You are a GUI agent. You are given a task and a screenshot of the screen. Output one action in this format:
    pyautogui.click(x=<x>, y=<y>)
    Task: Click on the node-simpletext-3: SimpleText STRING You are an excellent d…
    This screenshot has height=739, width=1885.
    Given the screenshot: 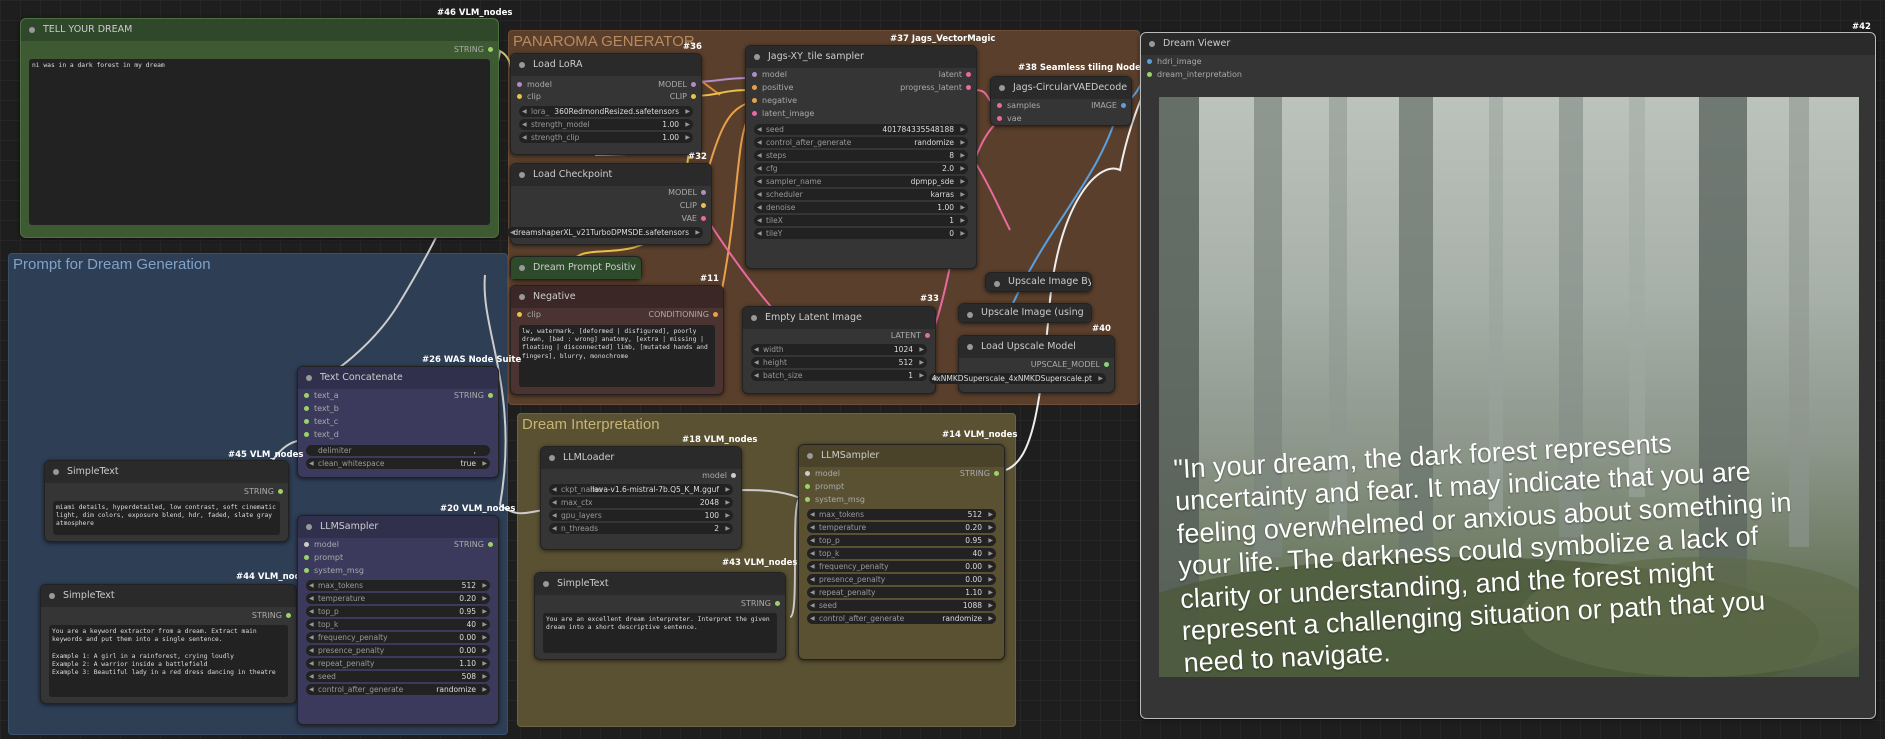 What is the action you would take?
    pyautogui.click(x=660, y=616)
    